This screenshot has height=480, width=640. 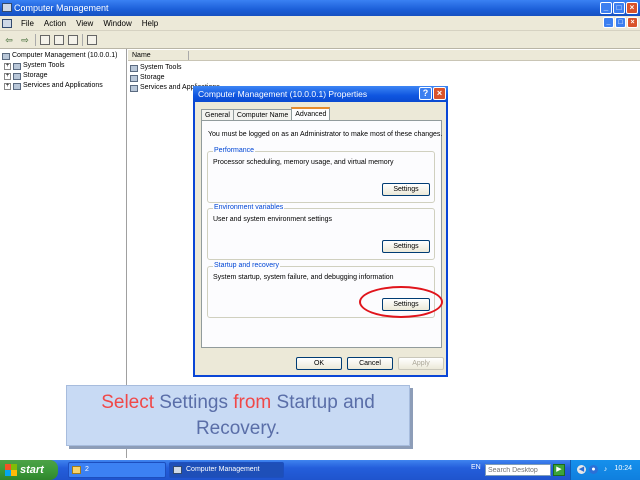 What do you see at coordinates (606, 8) in the screenshot?
I see `minimize-button: _` at bounding box center [606, 8].